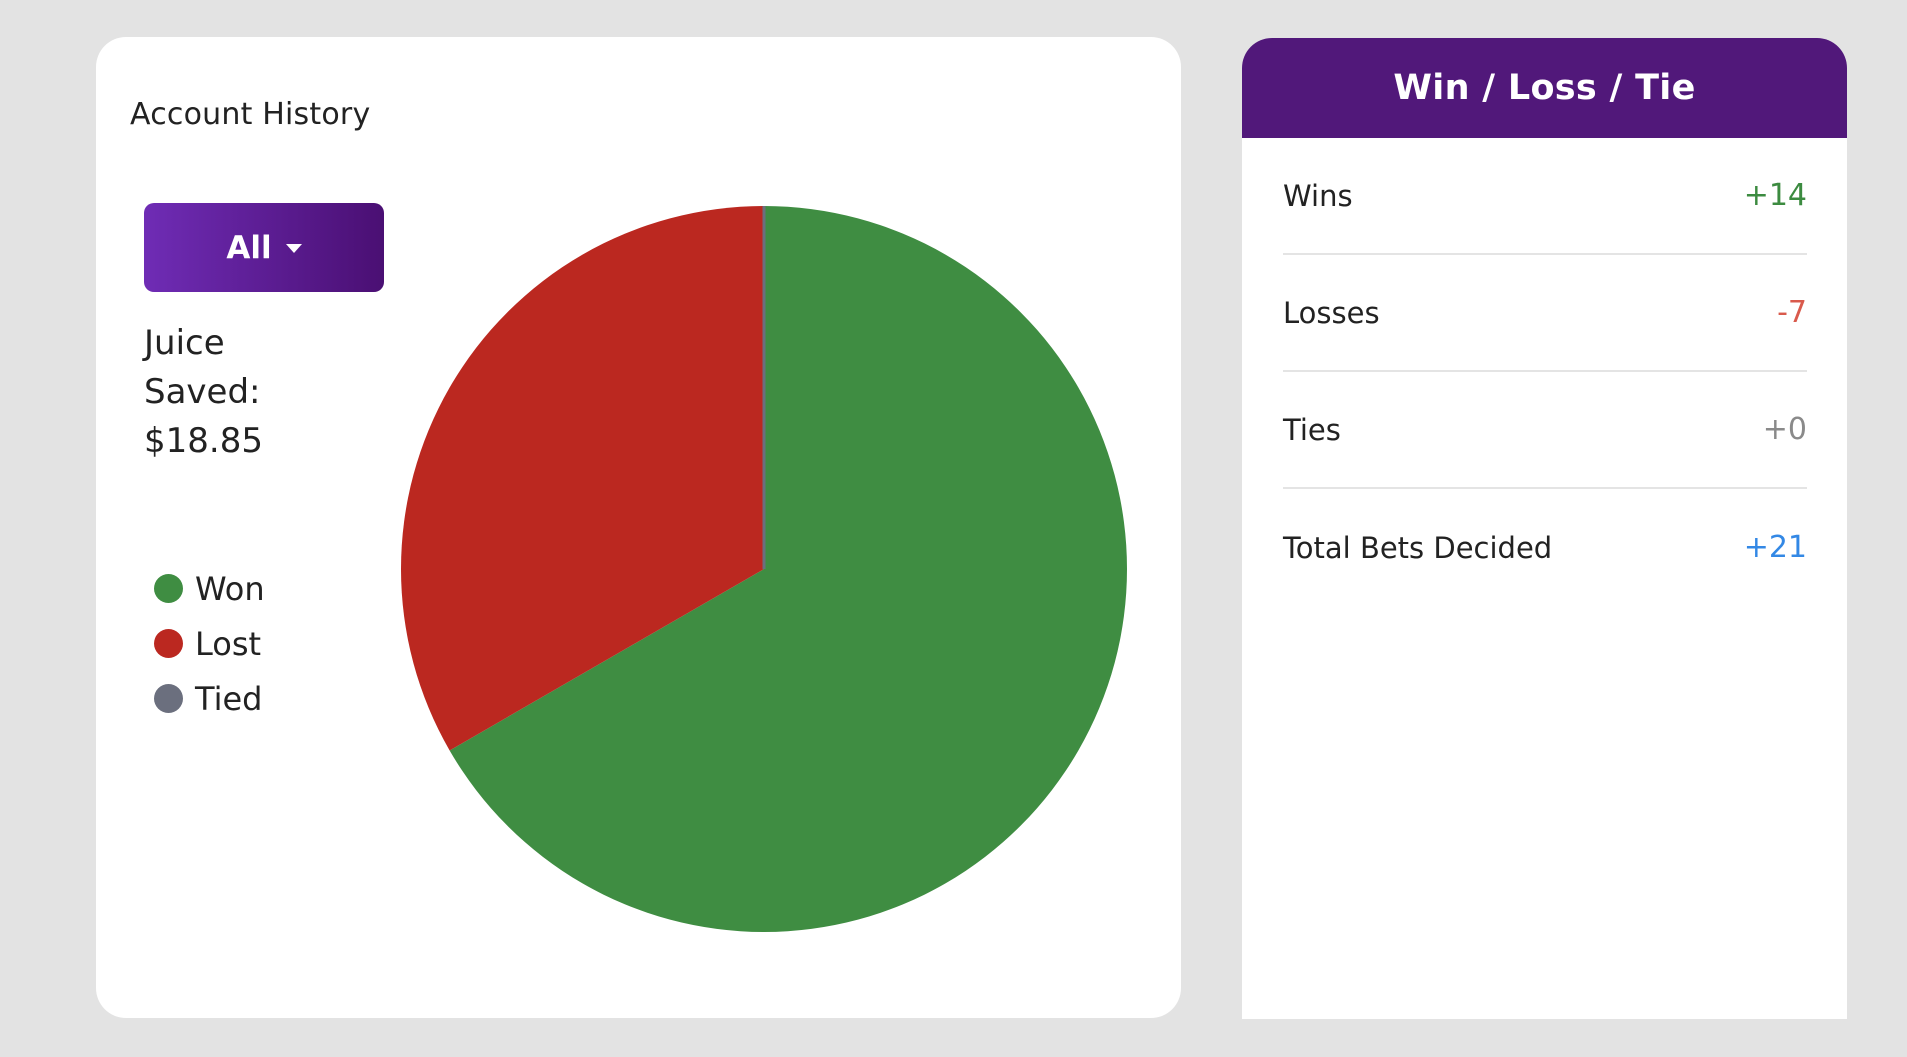 The width and height of the screenshot is (1907, 1057). I want to click on juice-saved-label-line1: Juice, so click(184, 343).